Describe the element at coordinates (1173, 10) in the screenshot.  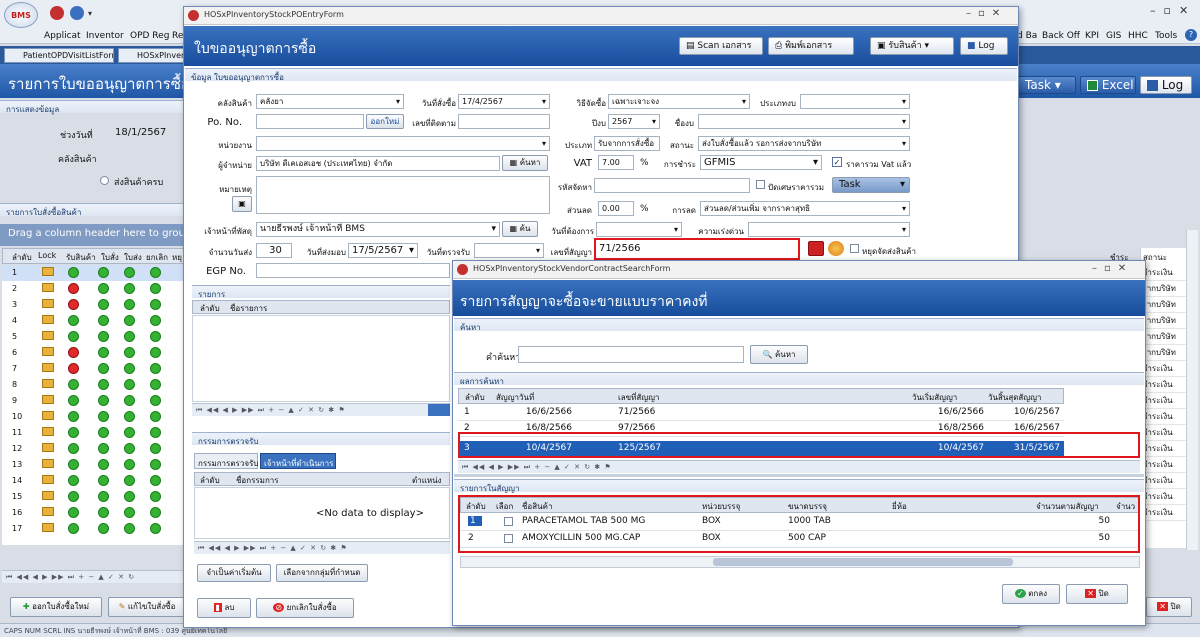
I see `main-window-controls: –▫✕` at that location.